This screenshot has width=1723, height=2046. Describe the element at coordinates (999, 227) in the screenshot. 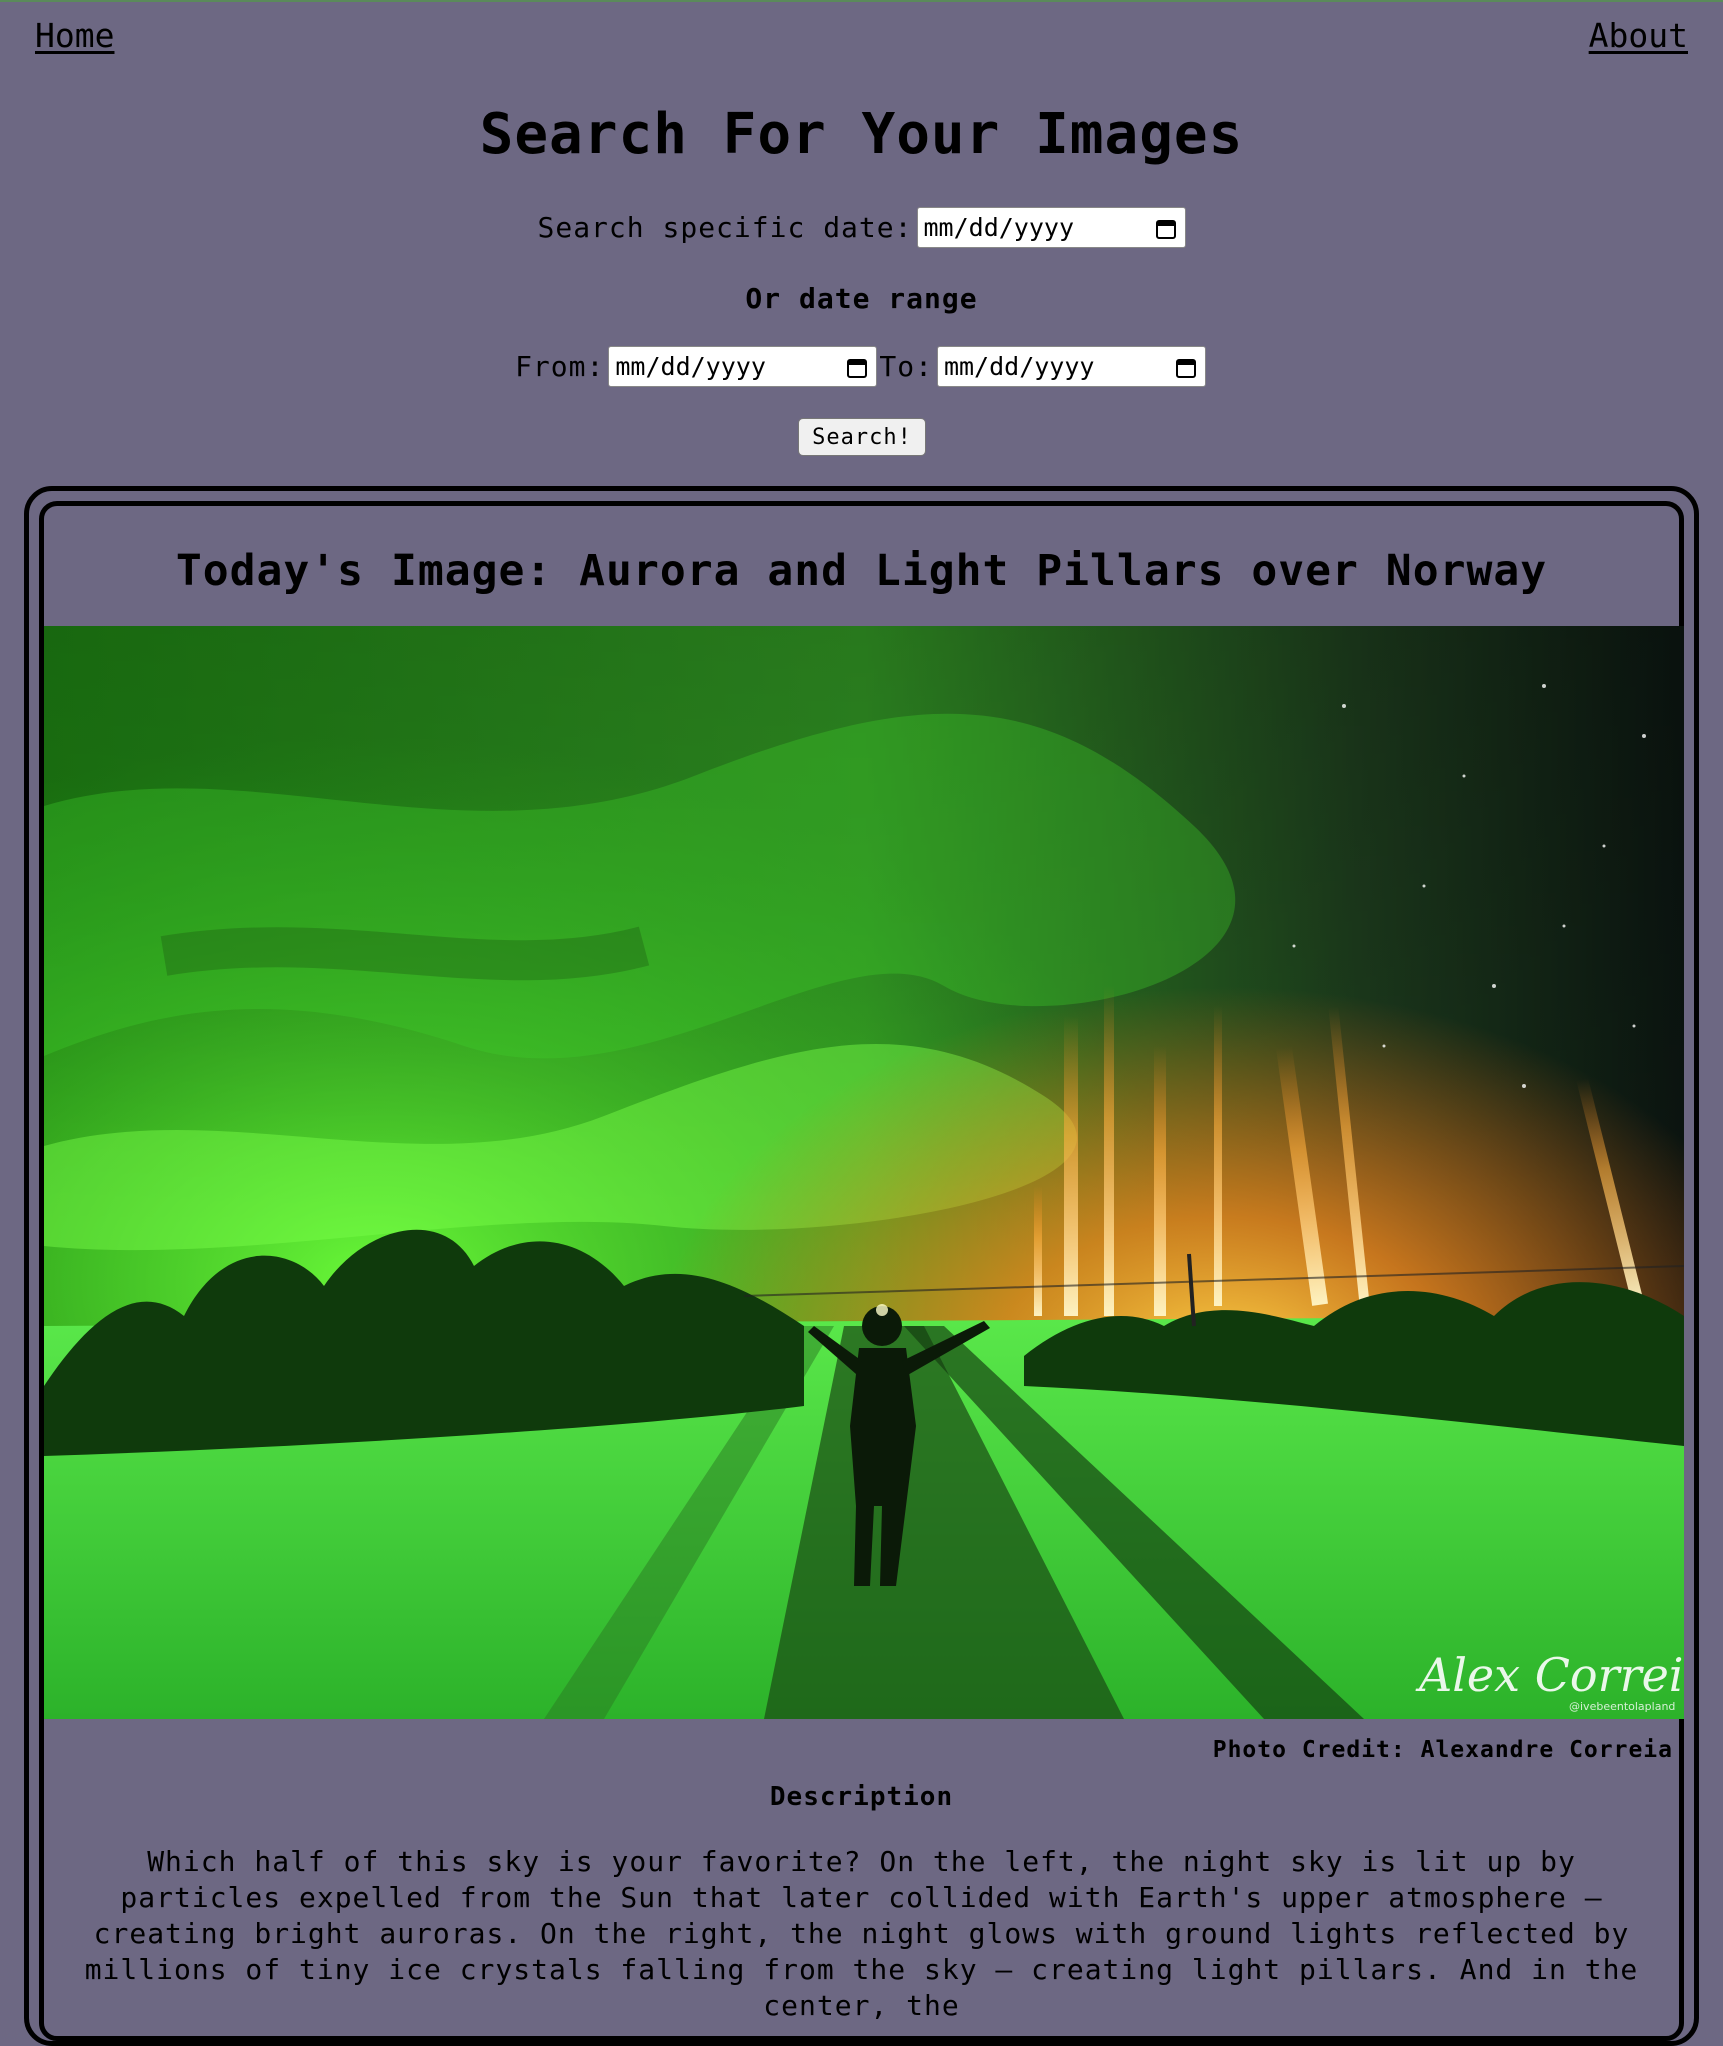

I see `specific-date-placeholder: mm/dd/yyyy` at that location.